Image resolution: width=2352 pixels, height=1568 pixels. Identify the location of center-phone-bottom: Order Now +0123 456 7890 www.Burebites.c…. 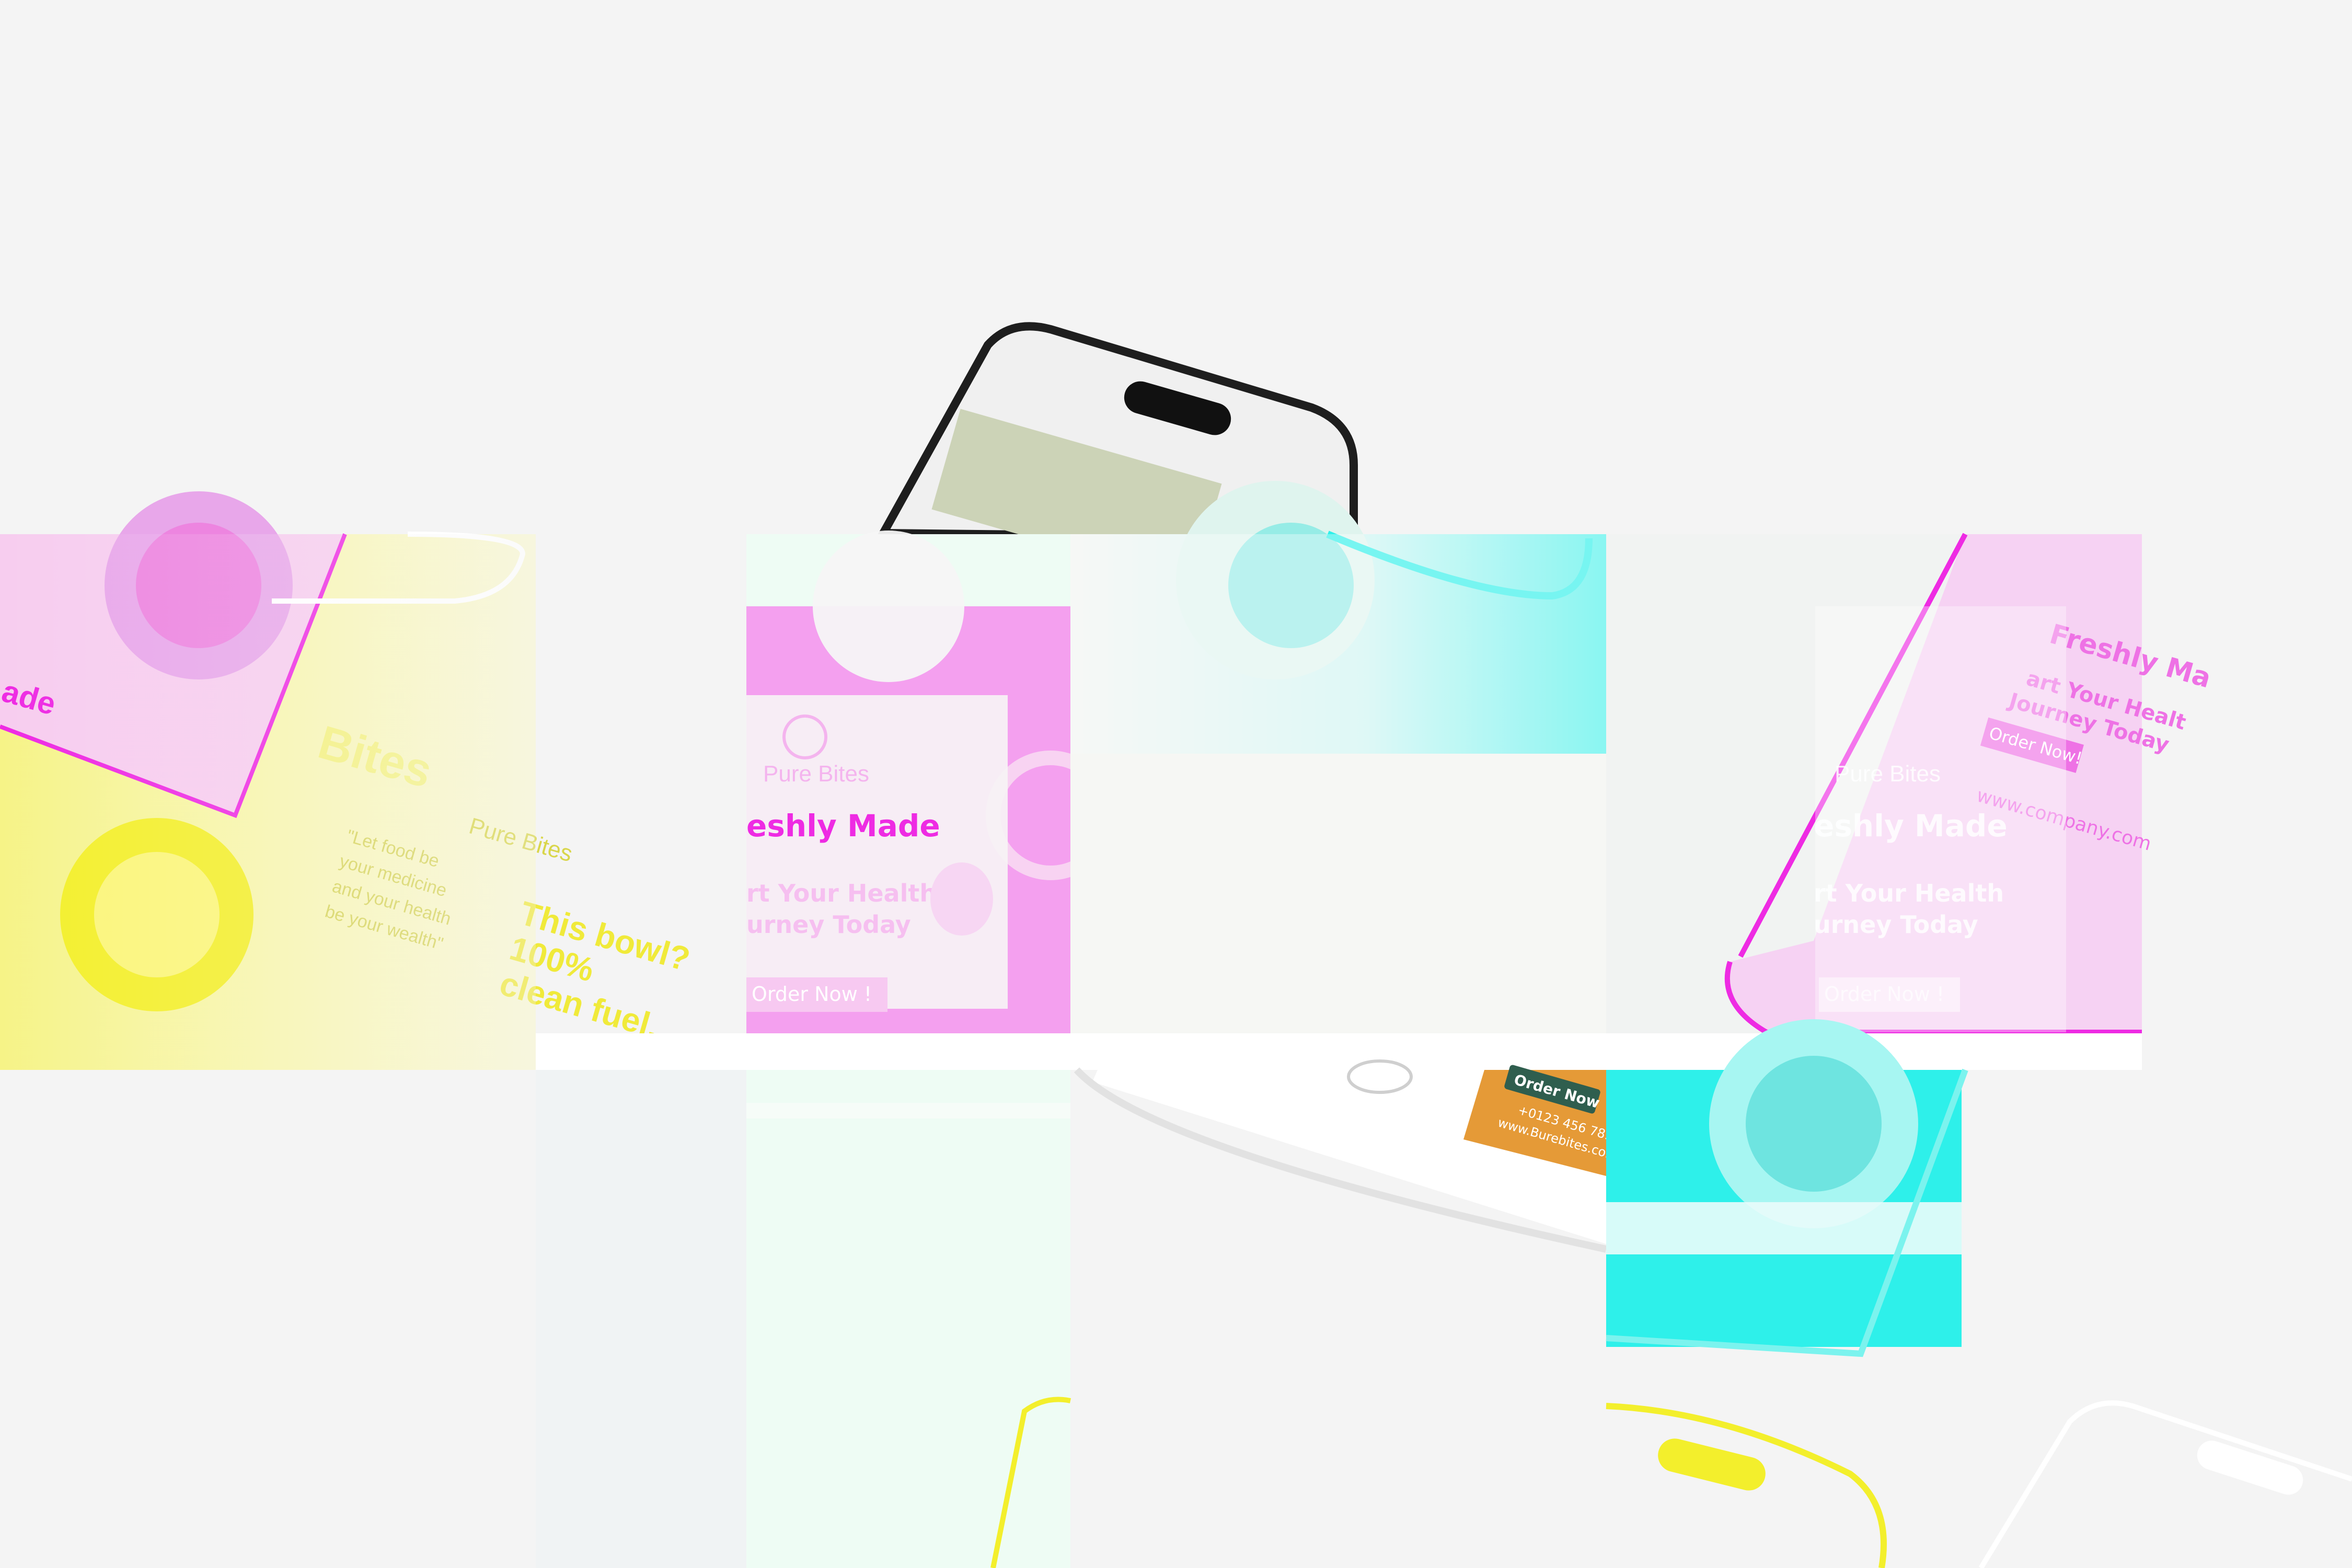
(1348, 1156).